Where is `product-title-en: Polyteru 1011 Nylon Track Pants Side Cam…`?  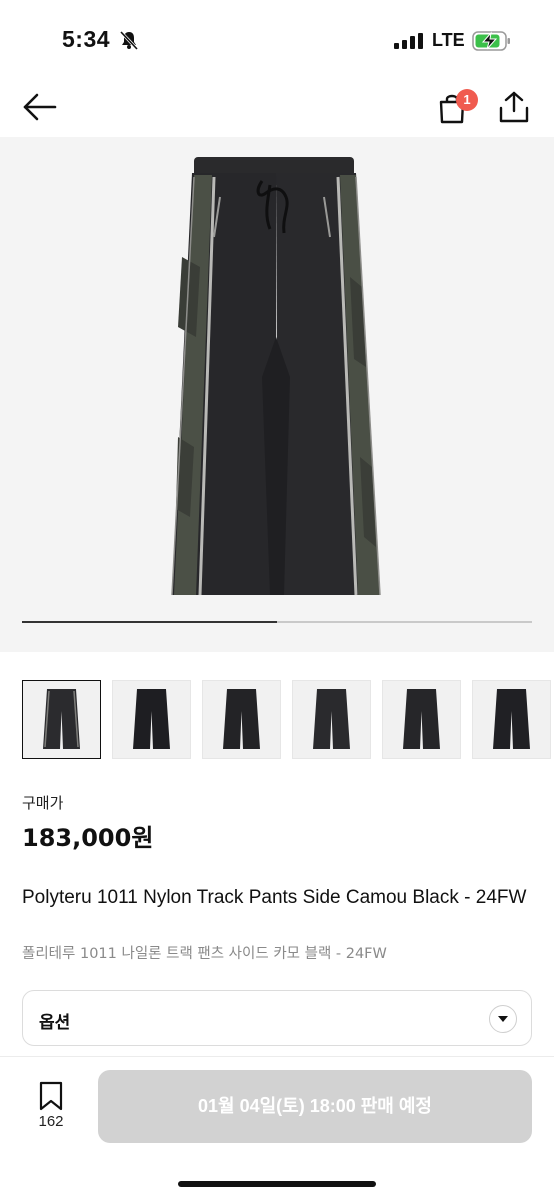
product-title-en: Polyteru 1011 Nylon Track Pants Side Cam… is located at coordinates (274, 897).